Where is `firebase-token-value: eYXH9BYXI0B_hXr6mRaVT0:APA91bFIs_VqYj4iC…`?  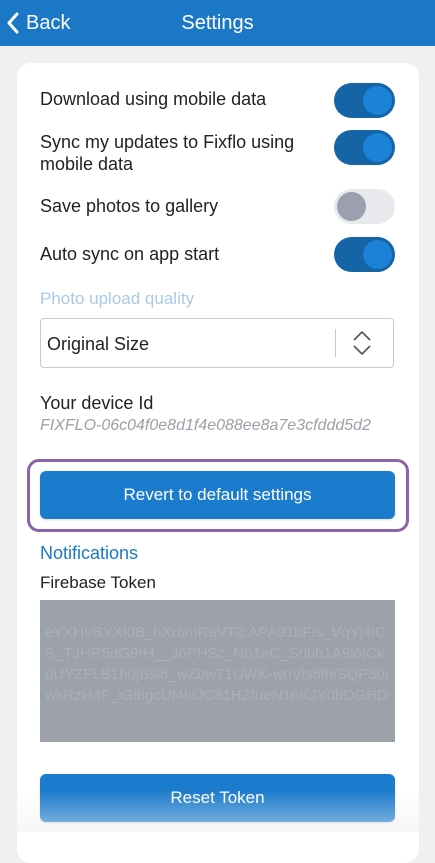
firebase-token-value: eYXH9BYXI0B_hXr6mRaVT0:APA91bFIs_VqYj4iC… is located at coordinates (217, 664).